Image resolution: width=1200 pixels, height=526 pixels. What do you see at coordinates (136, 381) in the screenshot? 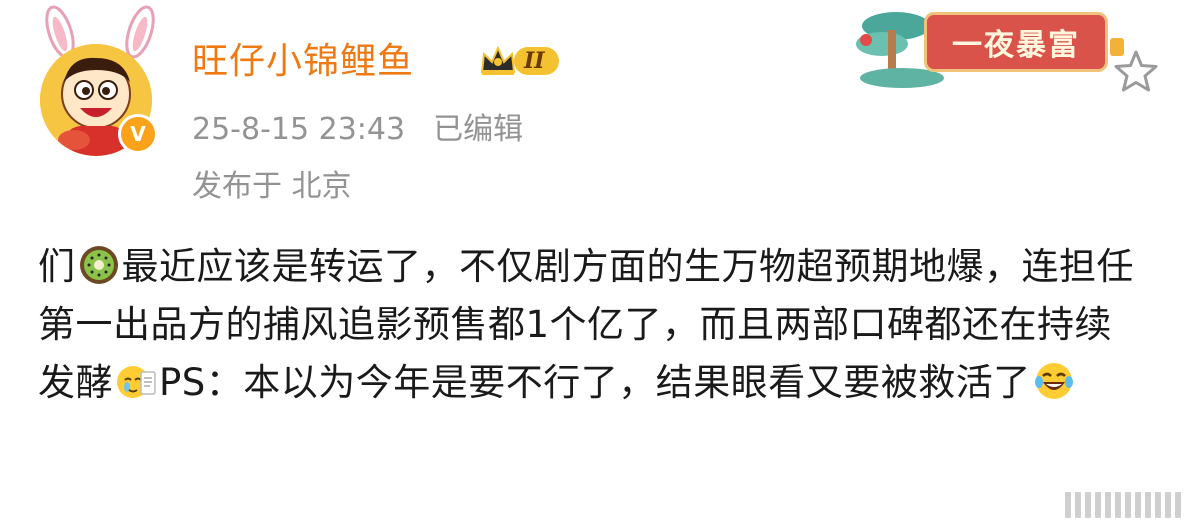
I see `tearful-note-emoji-icon` at bounding box center [136, 381].